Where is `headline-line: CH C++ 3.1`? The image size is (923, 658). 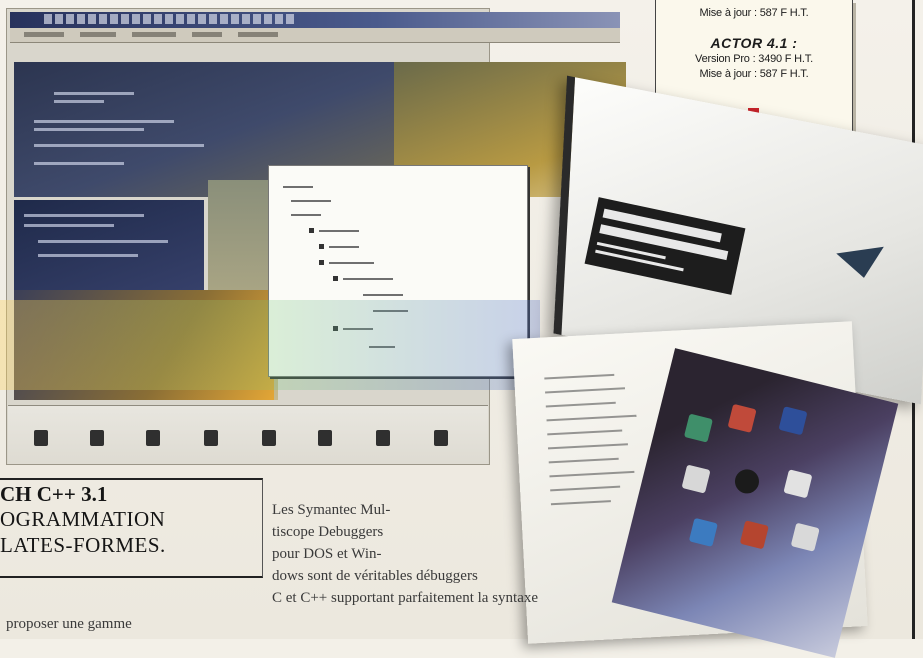
headline-line: CH C++ 3.1 is located at coordinates (54, 494).